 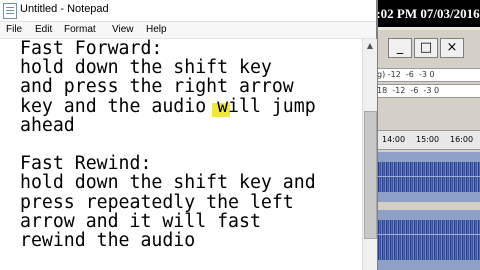 I want to click on menu-bar: File Edit Format View Help, so click(x=188, y=30).